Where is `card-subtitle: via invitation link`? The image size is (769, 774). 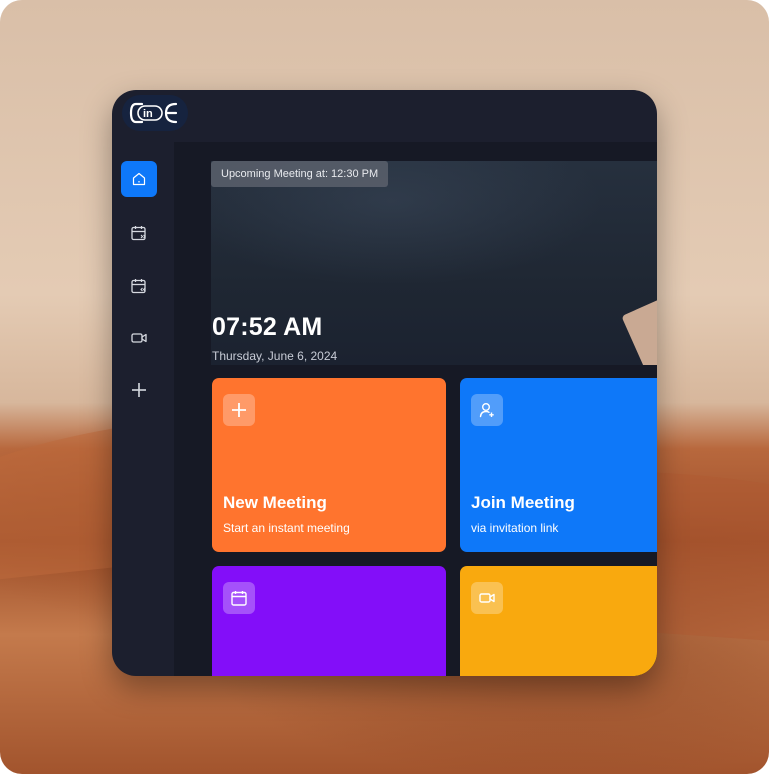 card-subtitle: via invitation link is located at coordinates (515, 528).